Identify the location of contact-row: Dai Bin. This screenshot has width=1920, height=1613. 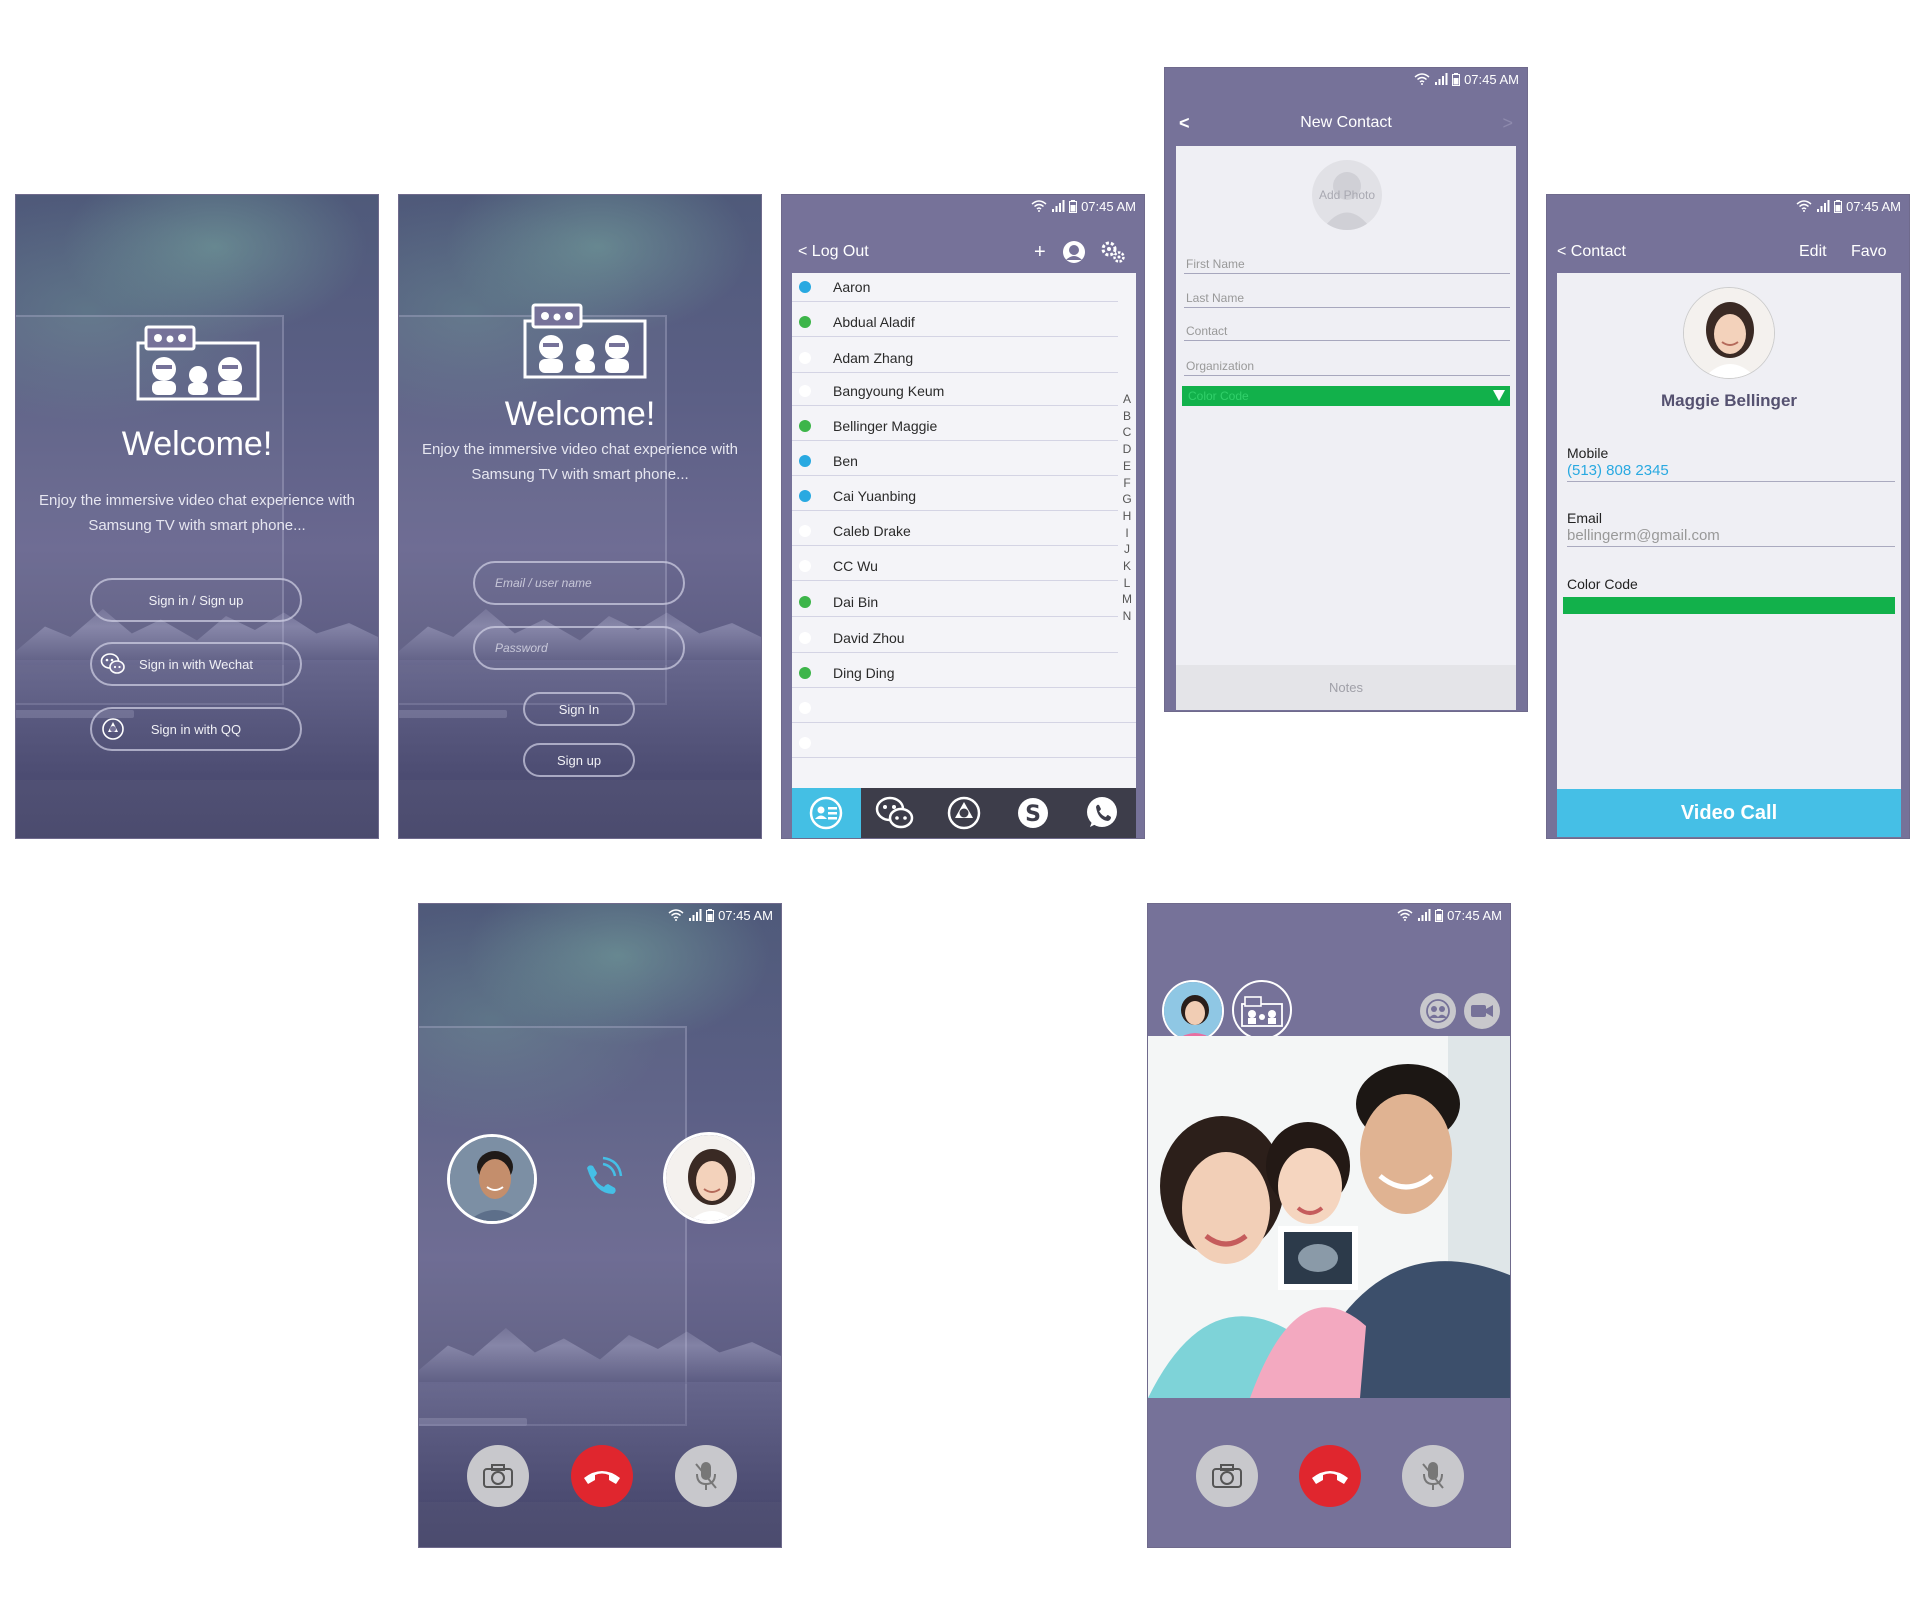
(955, 602).